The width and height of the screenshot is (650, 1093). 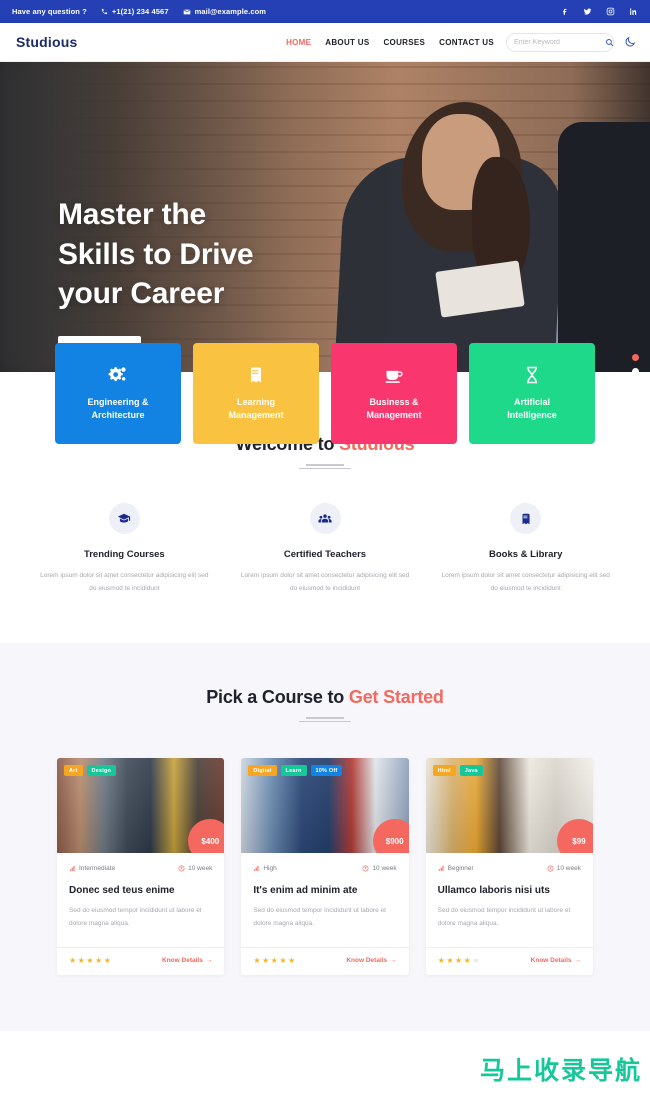 I want to click on nav-item-courses: COURSES, so click(x=404, y=42).